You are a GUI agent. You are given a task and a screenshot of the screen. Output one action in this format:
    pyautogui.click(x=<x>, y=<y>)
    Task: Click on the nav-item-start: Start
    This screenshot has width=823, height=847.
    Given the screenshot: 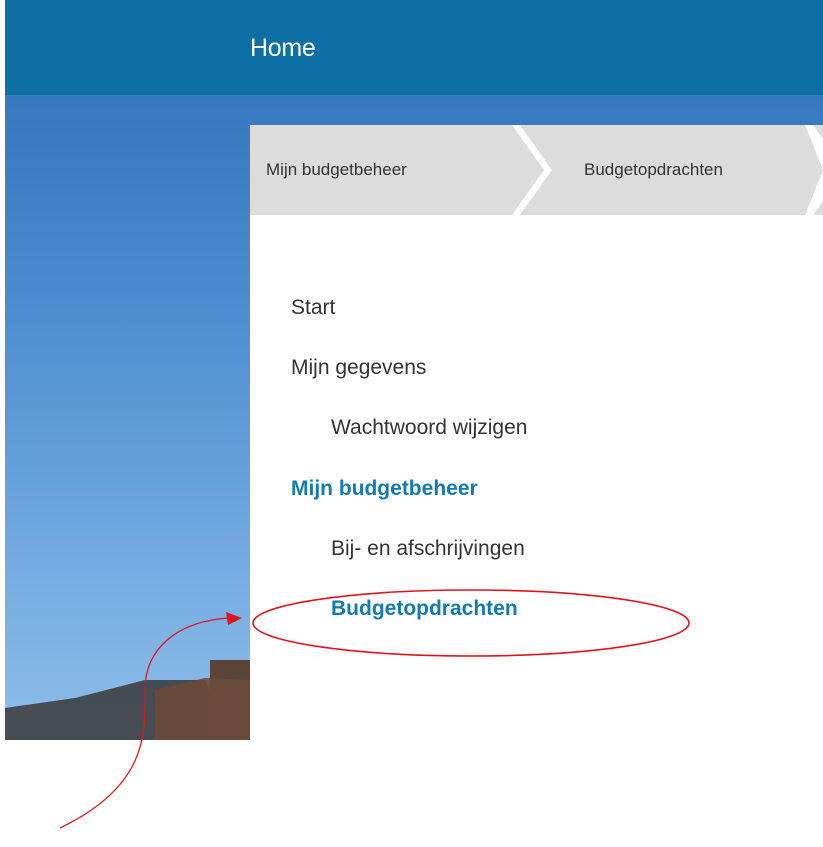 What is the action you would take?
    pyautogui.click(x=313, y=308)
    